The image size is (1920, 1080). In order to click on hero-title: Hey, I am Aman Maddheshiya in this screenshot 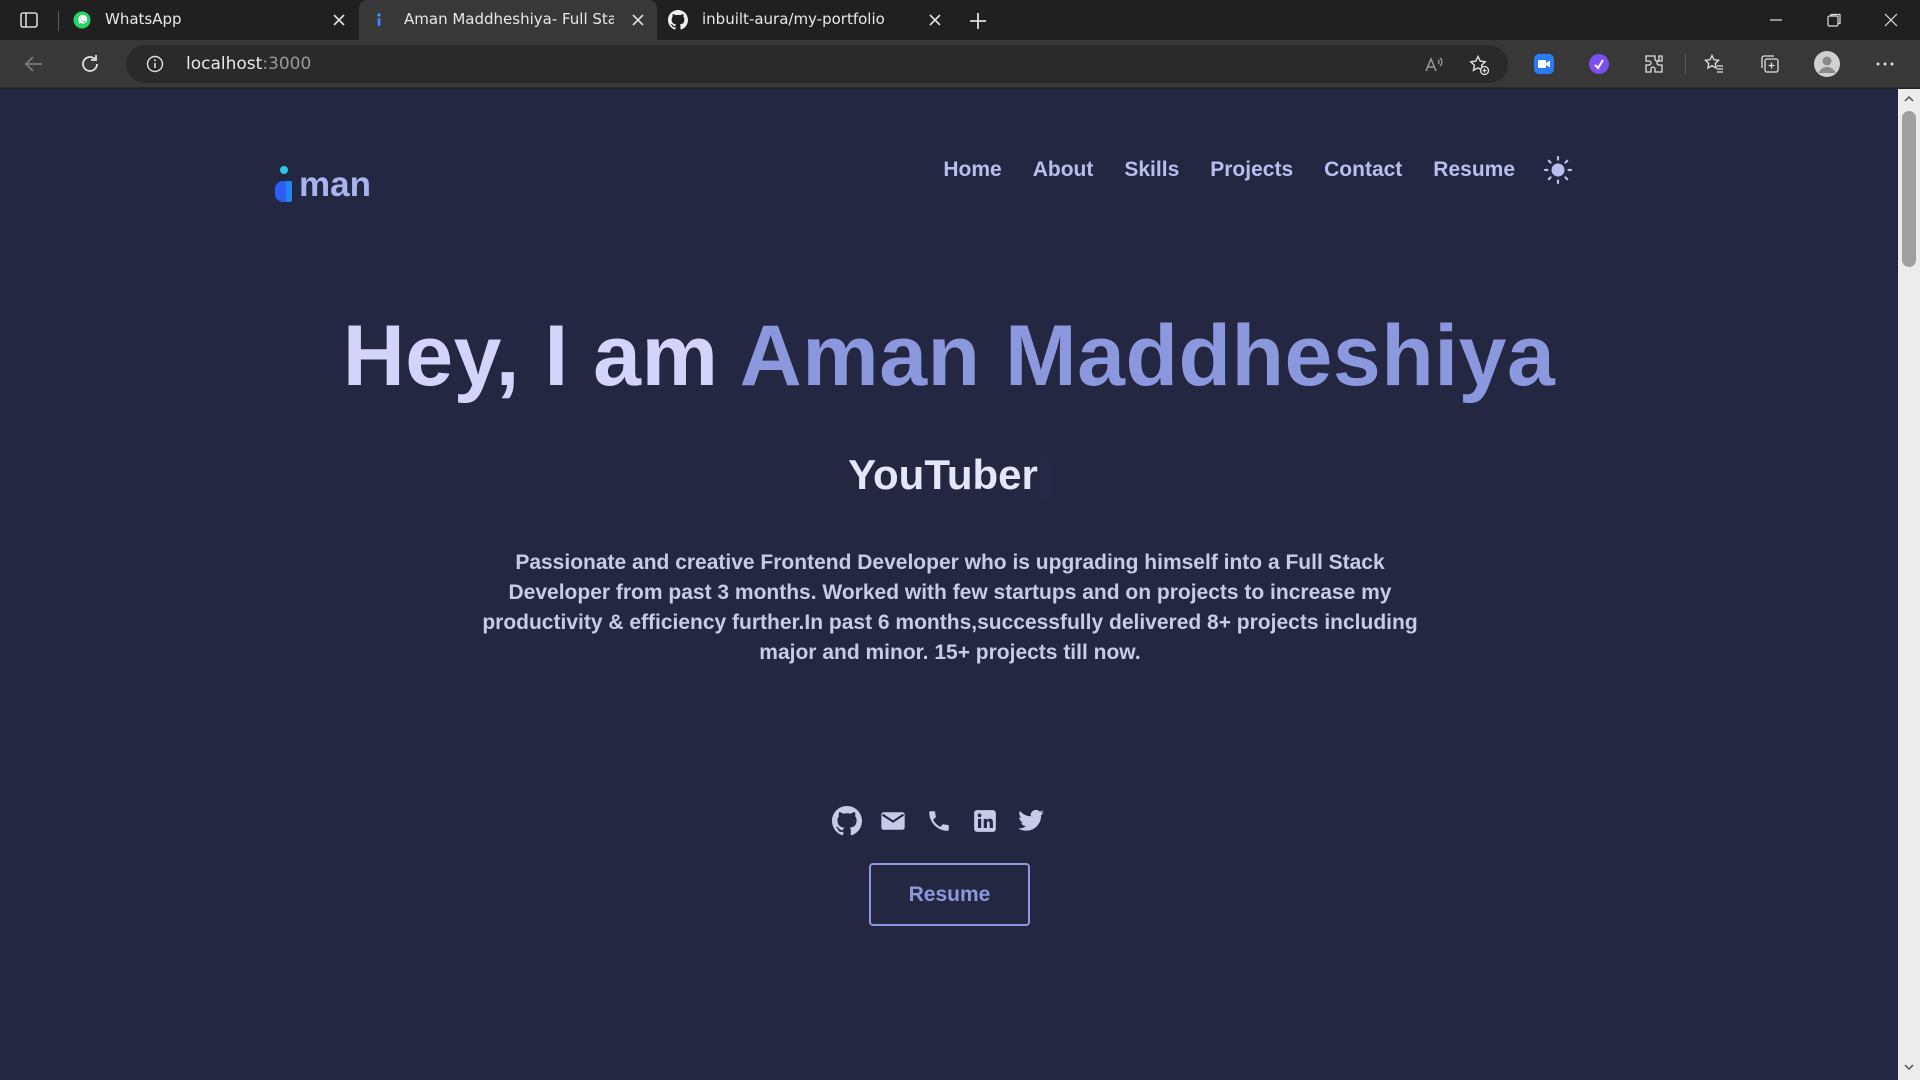, I will do `click(949, 356)`.